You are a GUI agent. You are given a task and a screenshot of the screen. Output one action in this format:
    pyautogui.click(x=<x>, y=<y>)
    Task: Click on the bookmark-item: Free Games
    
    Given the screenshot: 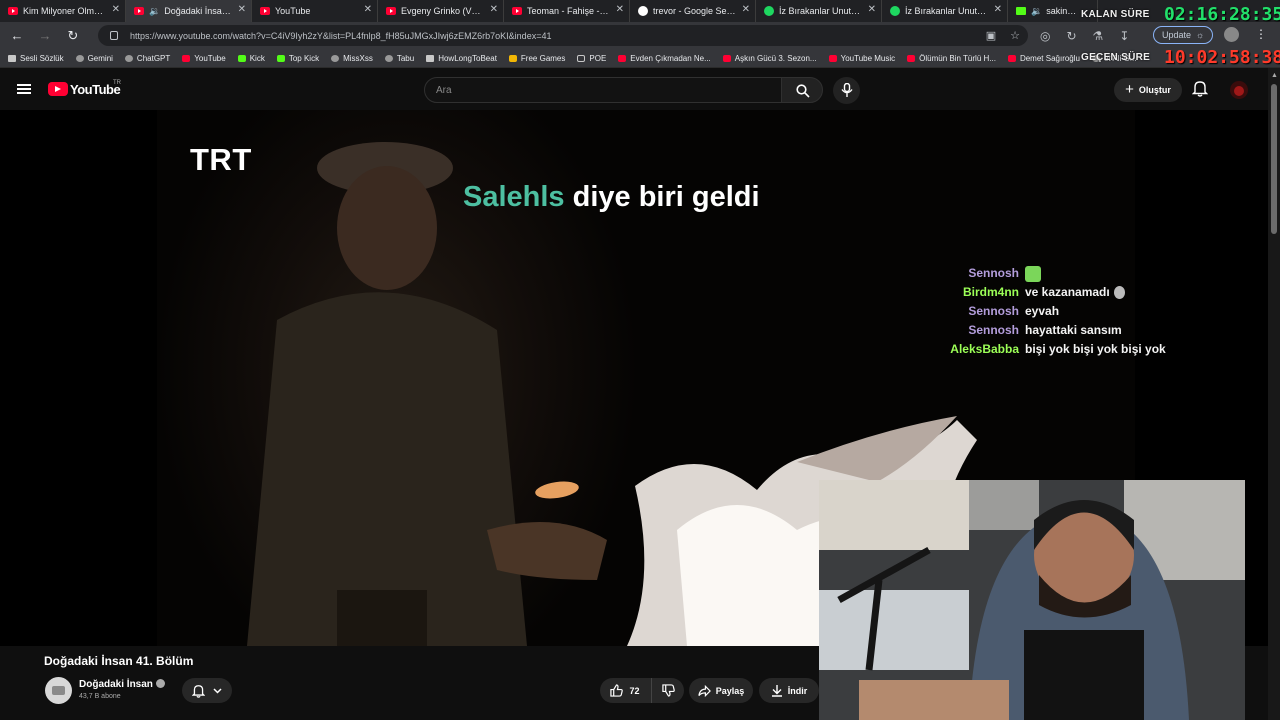 What is the action you would take?
    pyautogui.click(x=537, y=58)
    